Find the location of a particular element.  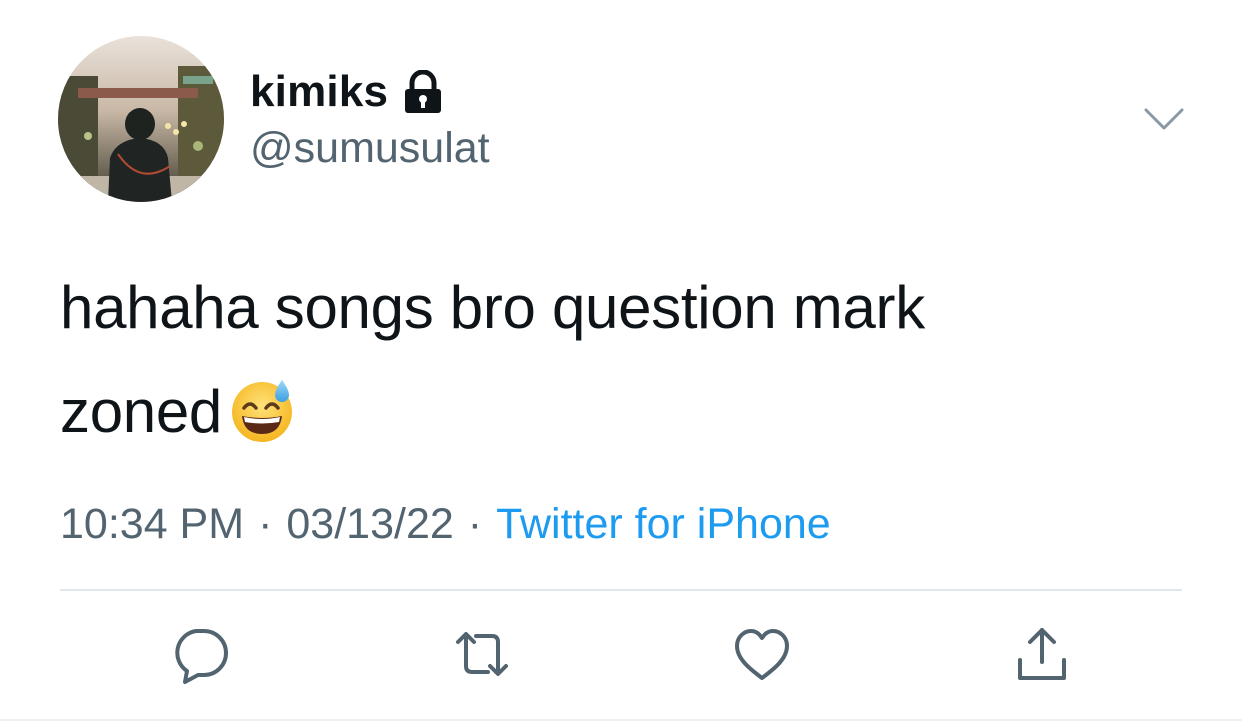

author-name-row: kimiks is located at coordinates (347, 92).